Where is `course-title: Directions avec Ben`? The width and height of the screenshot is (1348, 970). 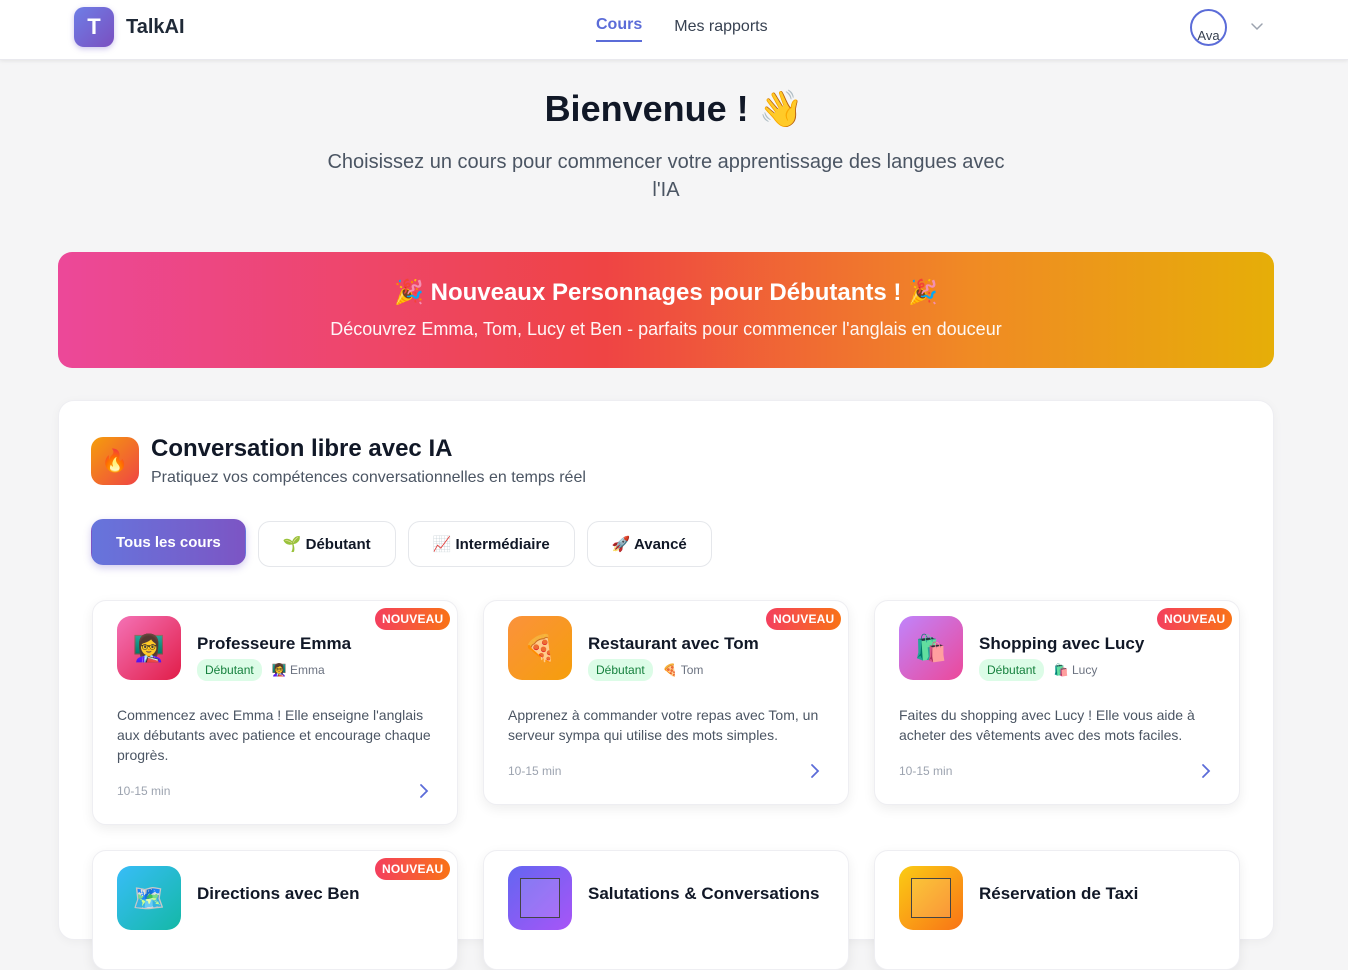 course-title: Directions avec Ben is located at coordinates (278, 893).